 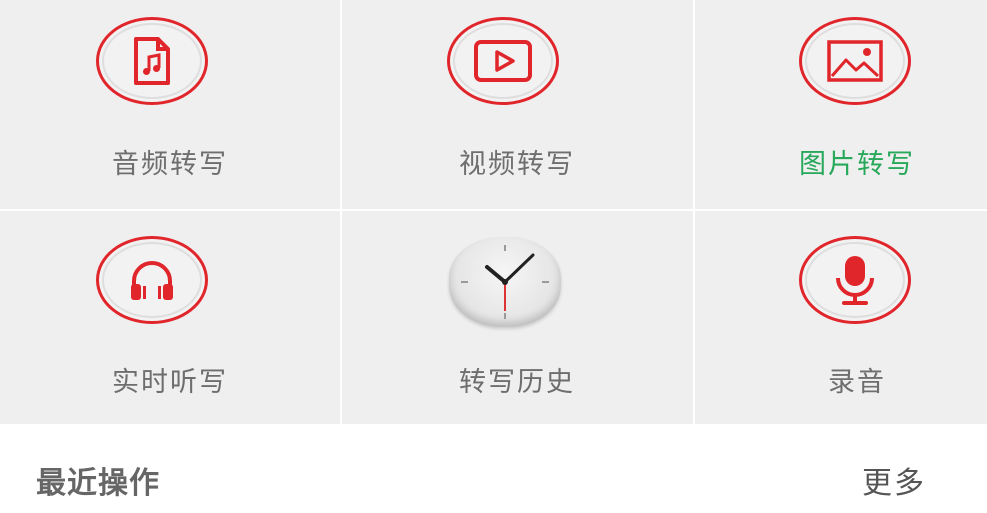 I want to click on recording-label: 录音, so click(x=857, y=382).